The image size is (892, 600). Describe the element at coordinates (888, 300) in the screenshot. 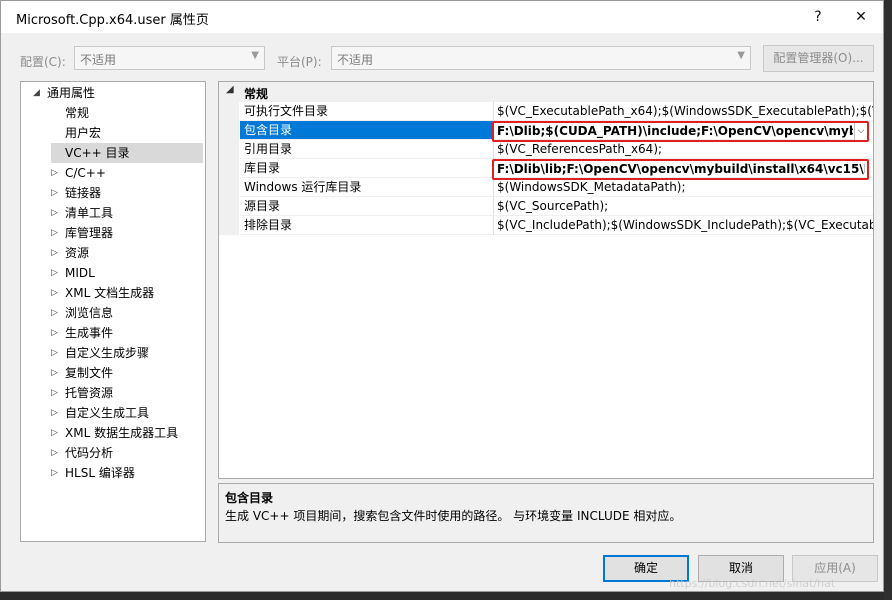

I see `background-edge` at that location.